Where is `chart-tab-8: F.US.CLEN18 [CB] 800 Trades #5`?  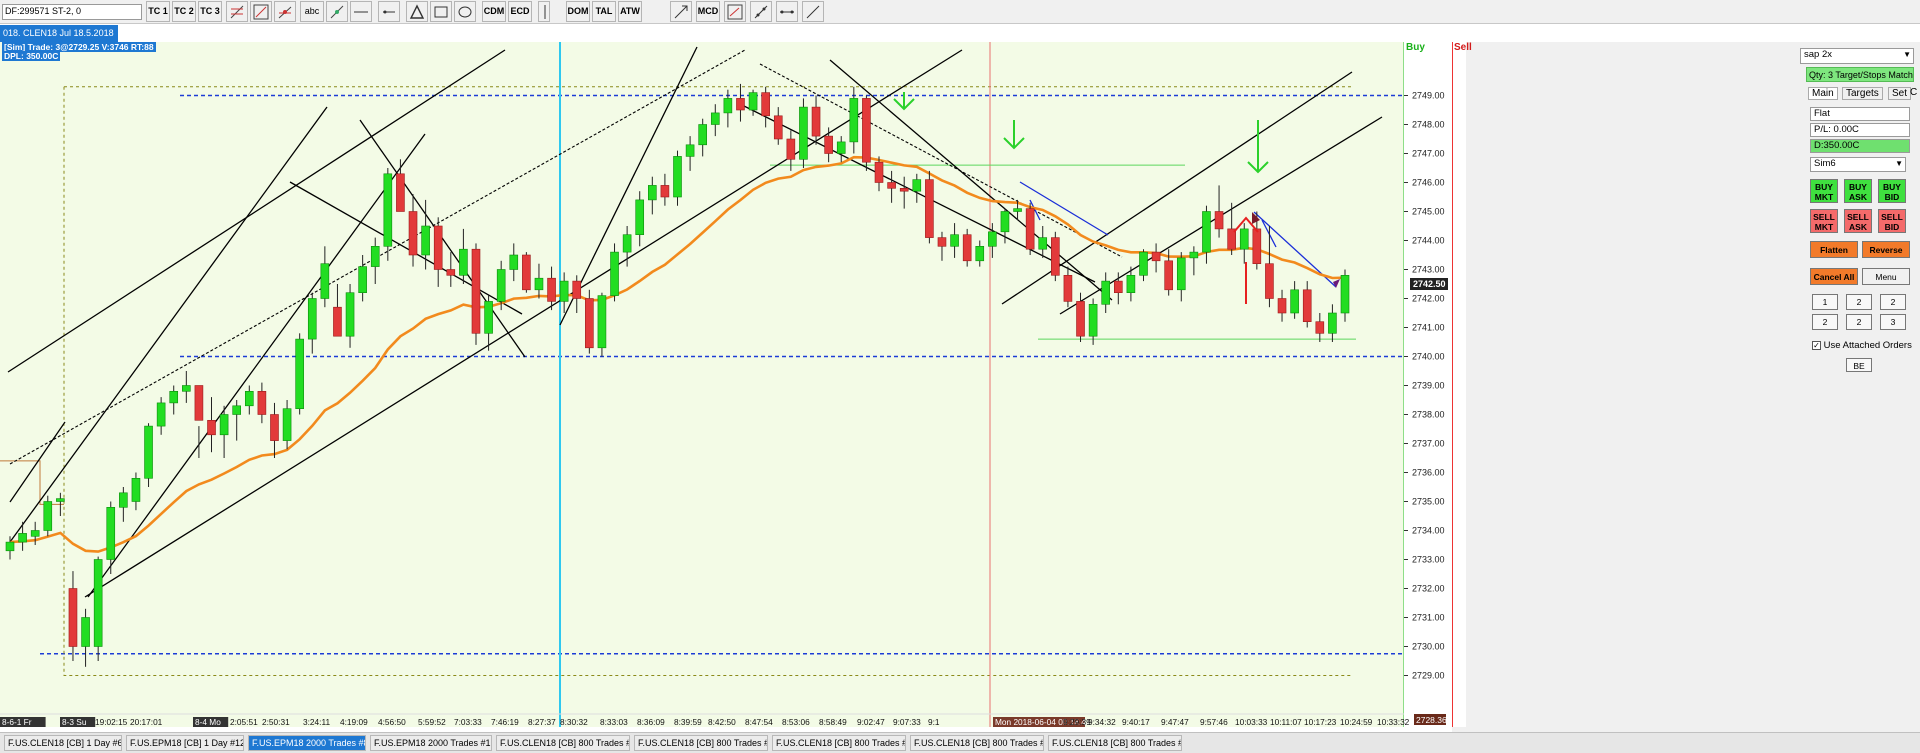
chart-tab-8: F.US.CLEN18 [CB] 800 Trades #5 is located at coordinates (977, 743).